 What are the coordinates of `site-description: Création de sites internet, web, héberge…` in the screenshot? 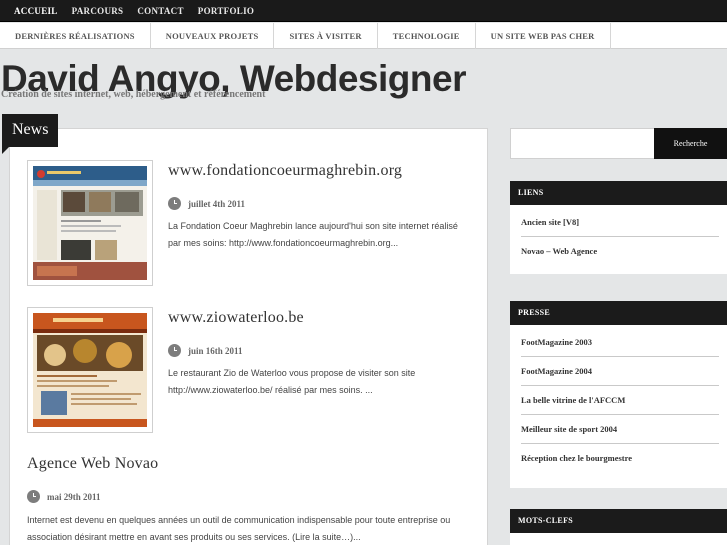 It's located at (133, 94).